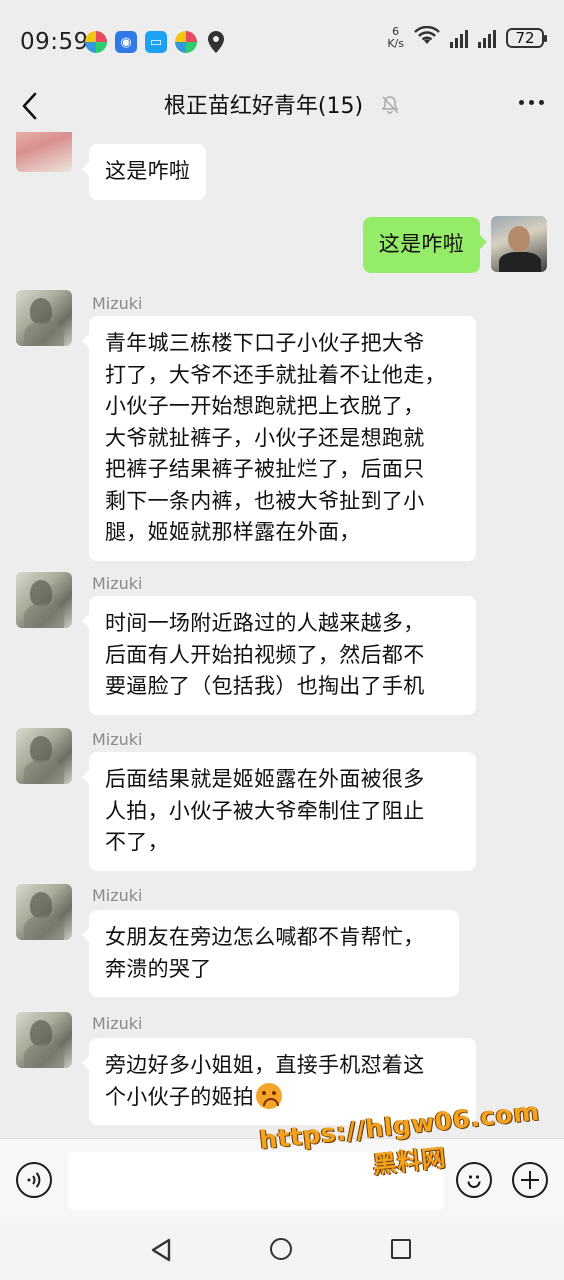 This screenshot has height=1280, width=564. Describe the element at coordinates (34, 1180) in the screenshot. I see `voice-icon` at that location.